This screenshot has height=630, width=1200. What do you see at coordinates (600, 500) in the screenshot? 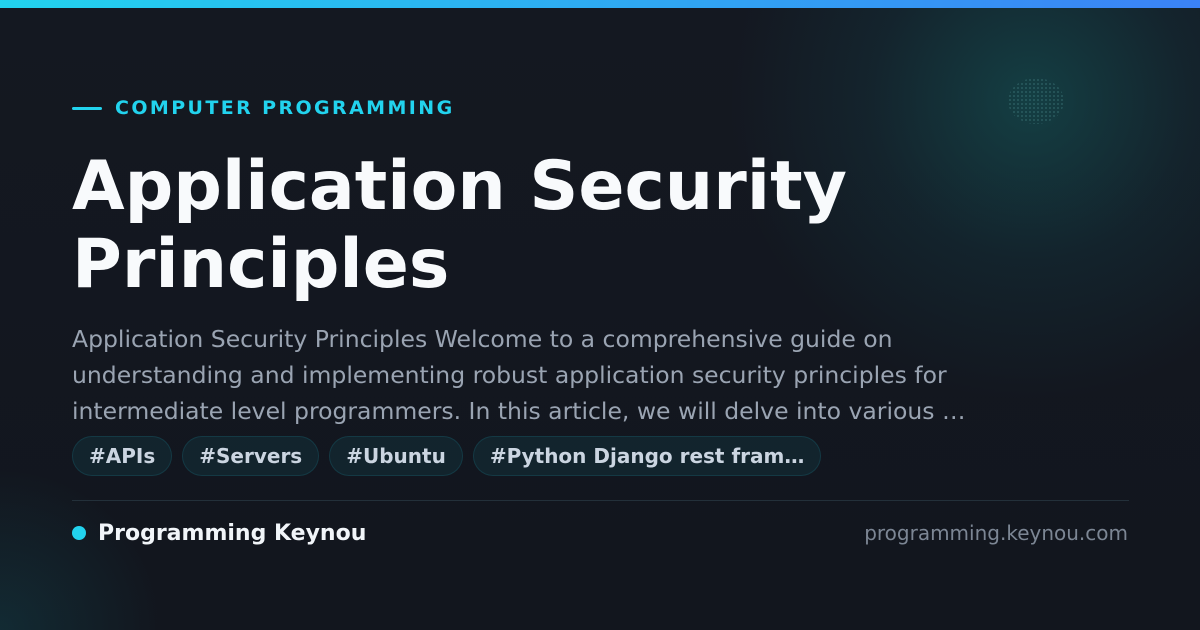
I see `footer-divider` at bounding box center [600, 500].